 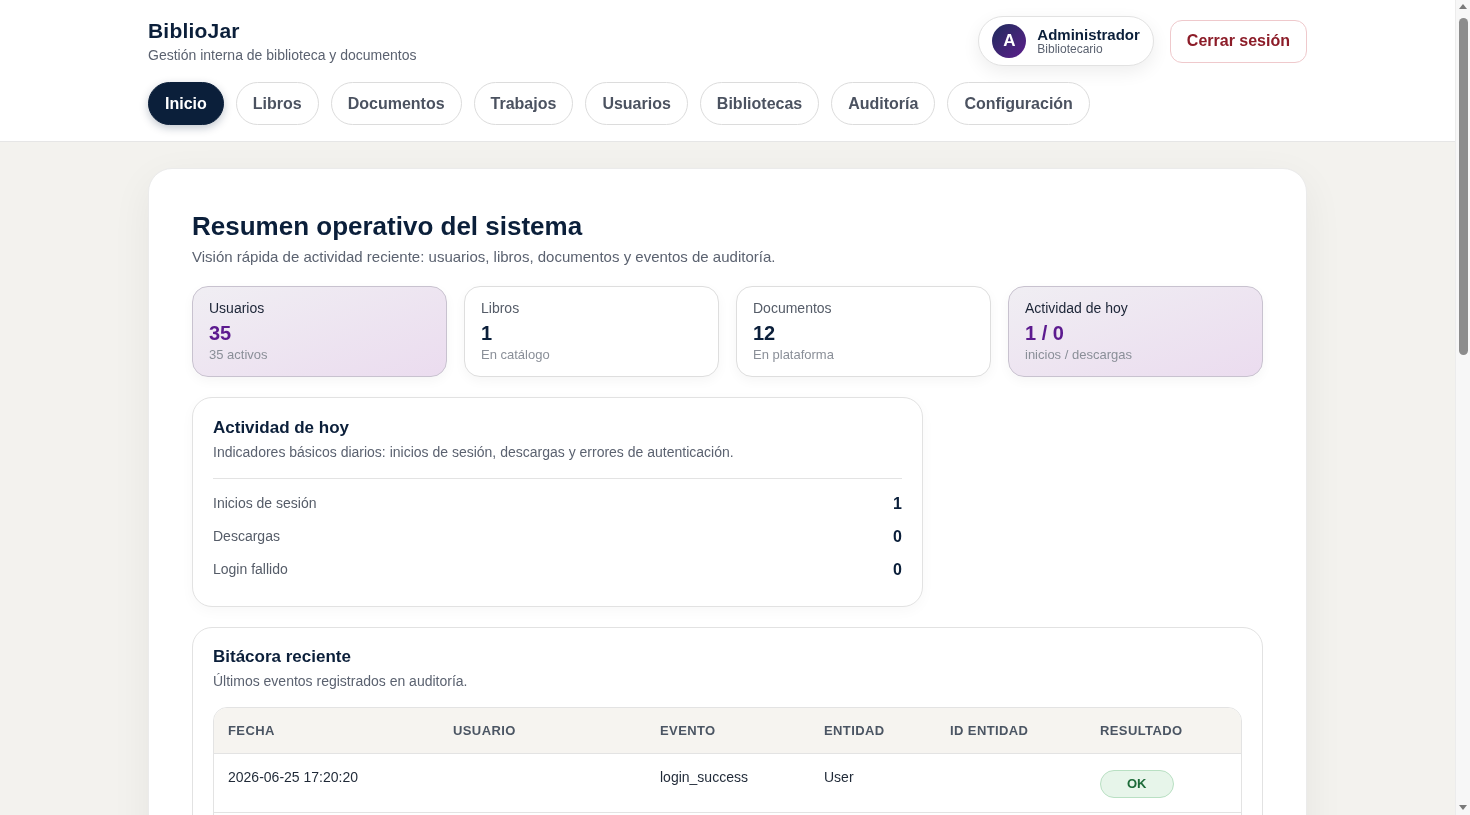 What do you see at coordinates (1076, 308) in the screenshot?
I see `stat-label: Actividad de hoy` at bounding box center [1076, 308].